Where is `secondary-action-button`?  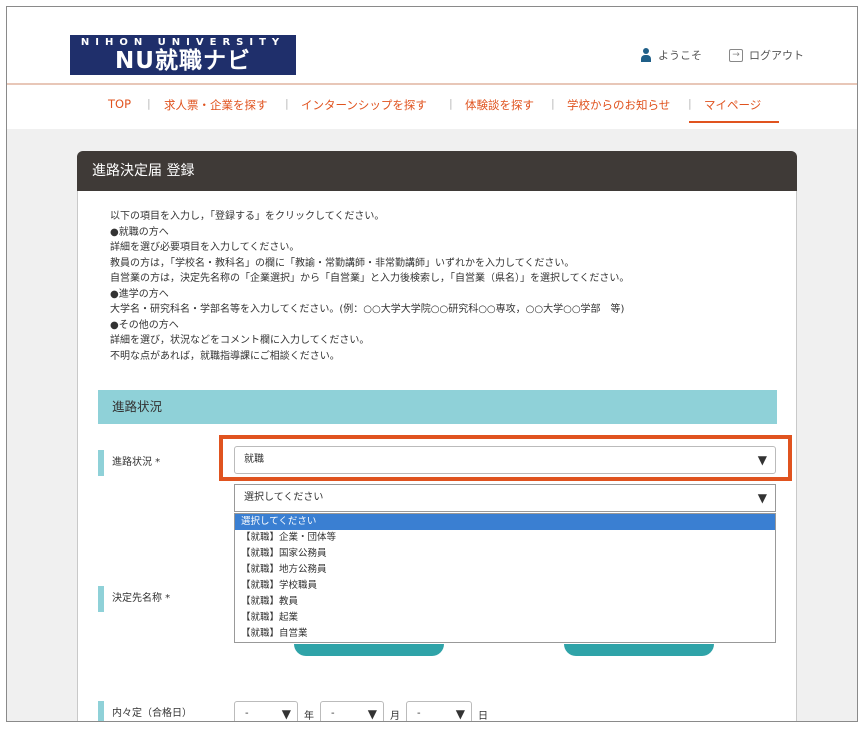 secondary-action-button is located at coordinates (639, 650).